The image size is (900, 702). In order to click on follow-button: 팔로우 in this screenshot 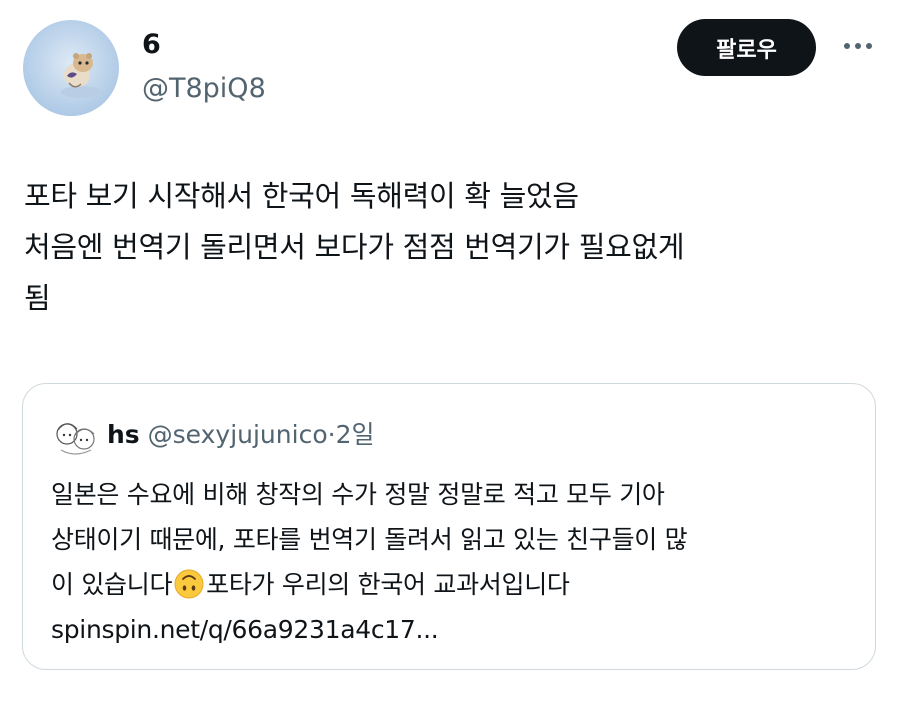, I will do `click(746, 47)`.